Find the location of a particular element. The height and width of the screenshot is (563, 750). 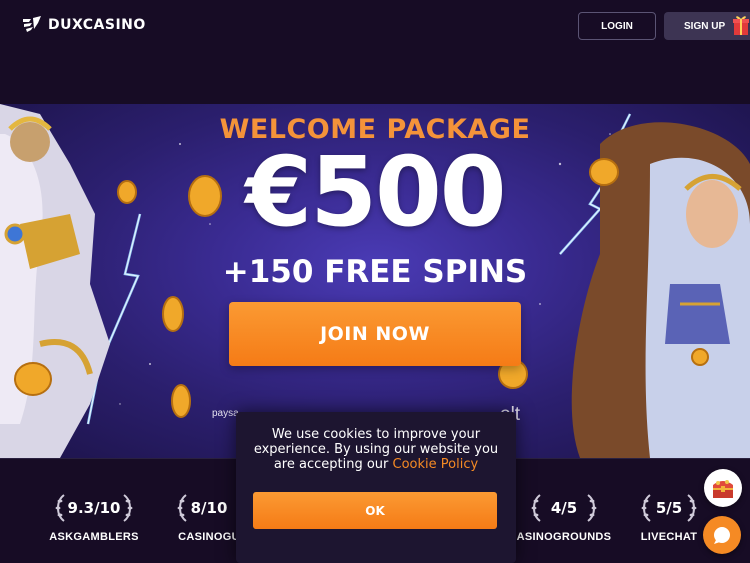

free-spins-text: +150 FREE SPINS is located at coordinates (375, 272).